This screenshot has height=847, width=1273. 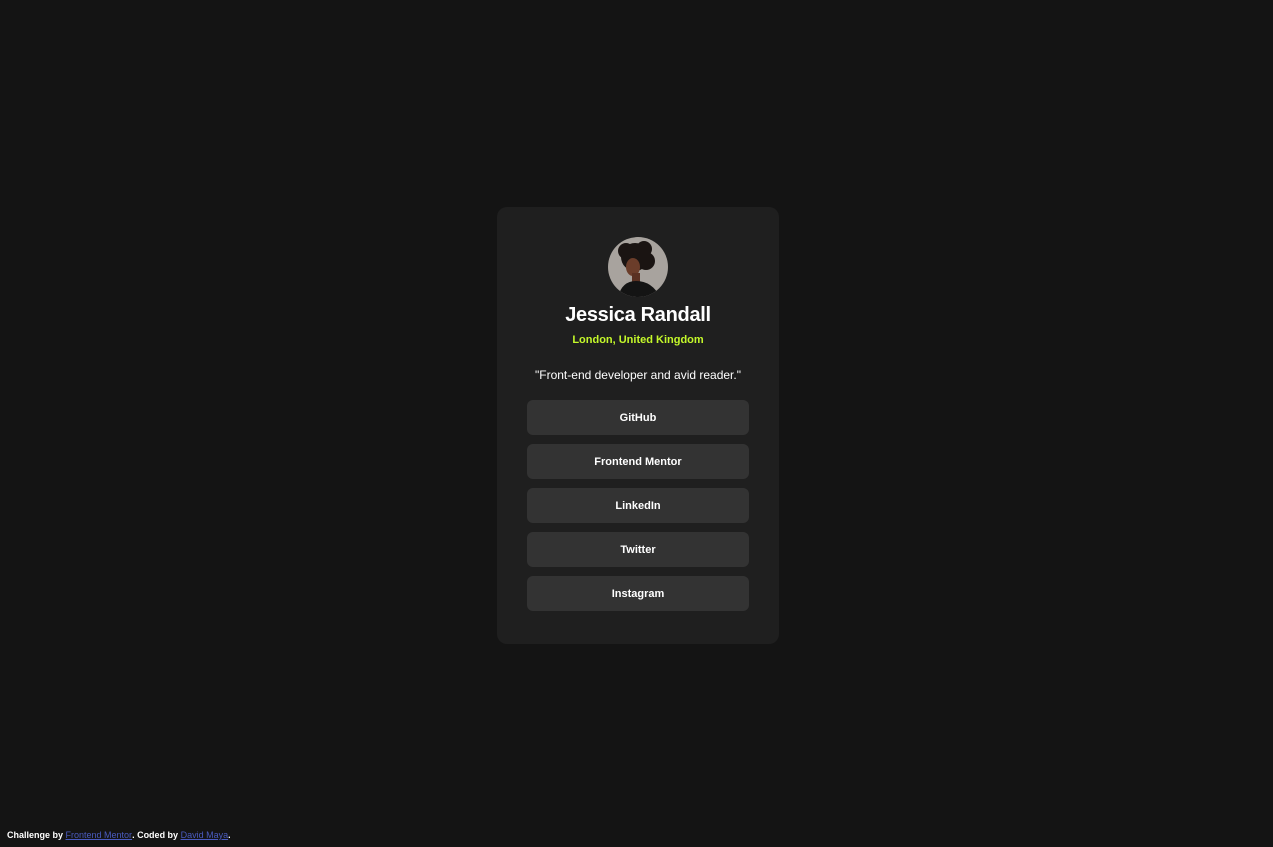 I want to click on linkedin-link-button: LinkedIn, so click(x=638, y=505).